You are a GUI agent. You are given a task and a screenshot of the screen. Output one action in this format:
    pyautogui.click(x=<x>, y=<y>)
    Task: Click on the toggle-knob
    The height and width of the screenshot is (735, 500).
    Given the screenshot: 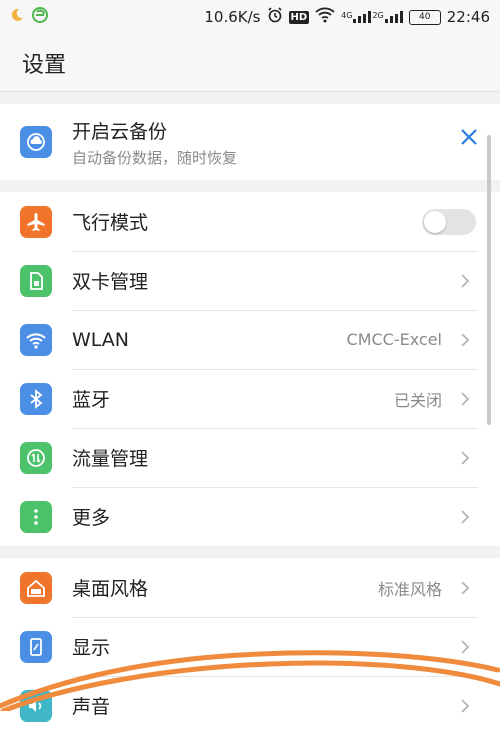 What is the action you would take?
    pyautogui.click(x=435, y=221)
    